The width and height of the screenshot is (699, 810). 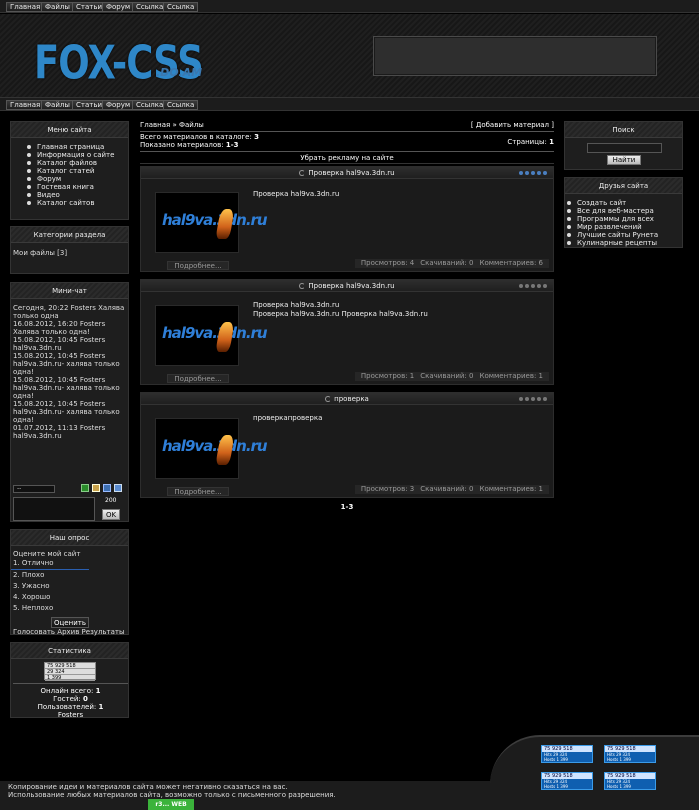 I want to click on entry-text: проверкапроверка, so click(x=288, y=418).